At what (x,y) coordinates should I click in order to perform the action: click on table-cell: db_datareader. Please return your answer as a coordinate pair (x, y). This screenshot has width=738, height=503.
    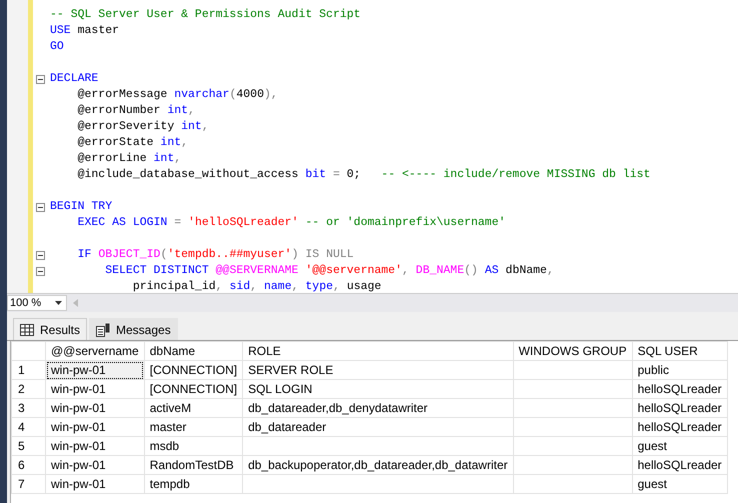
    Looking at the image, I should click on (378, 427).